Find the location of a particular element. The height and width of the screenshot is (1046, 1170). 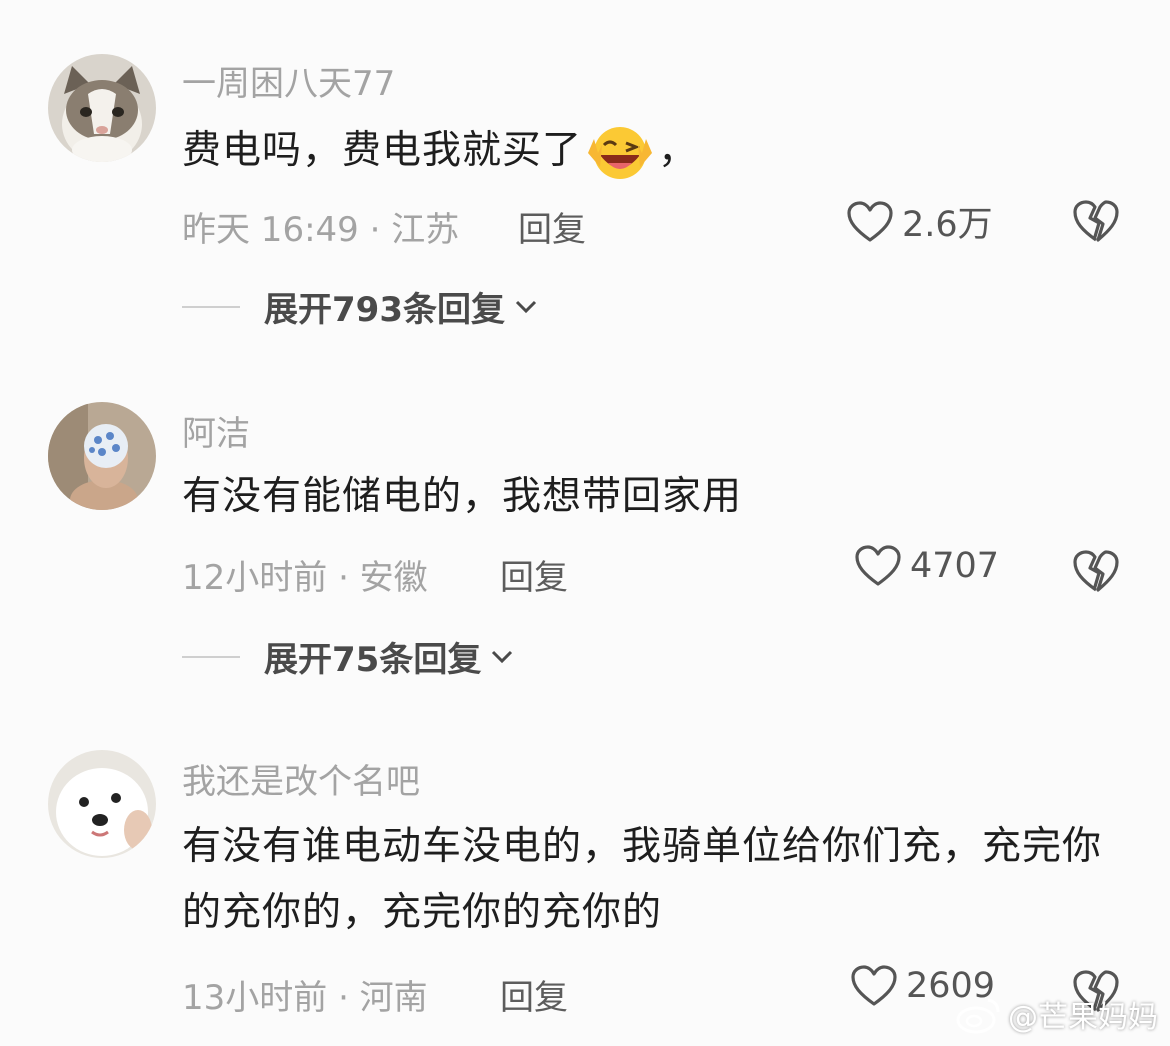

username: 一周困八天77 is located at coordinates (288, 80).